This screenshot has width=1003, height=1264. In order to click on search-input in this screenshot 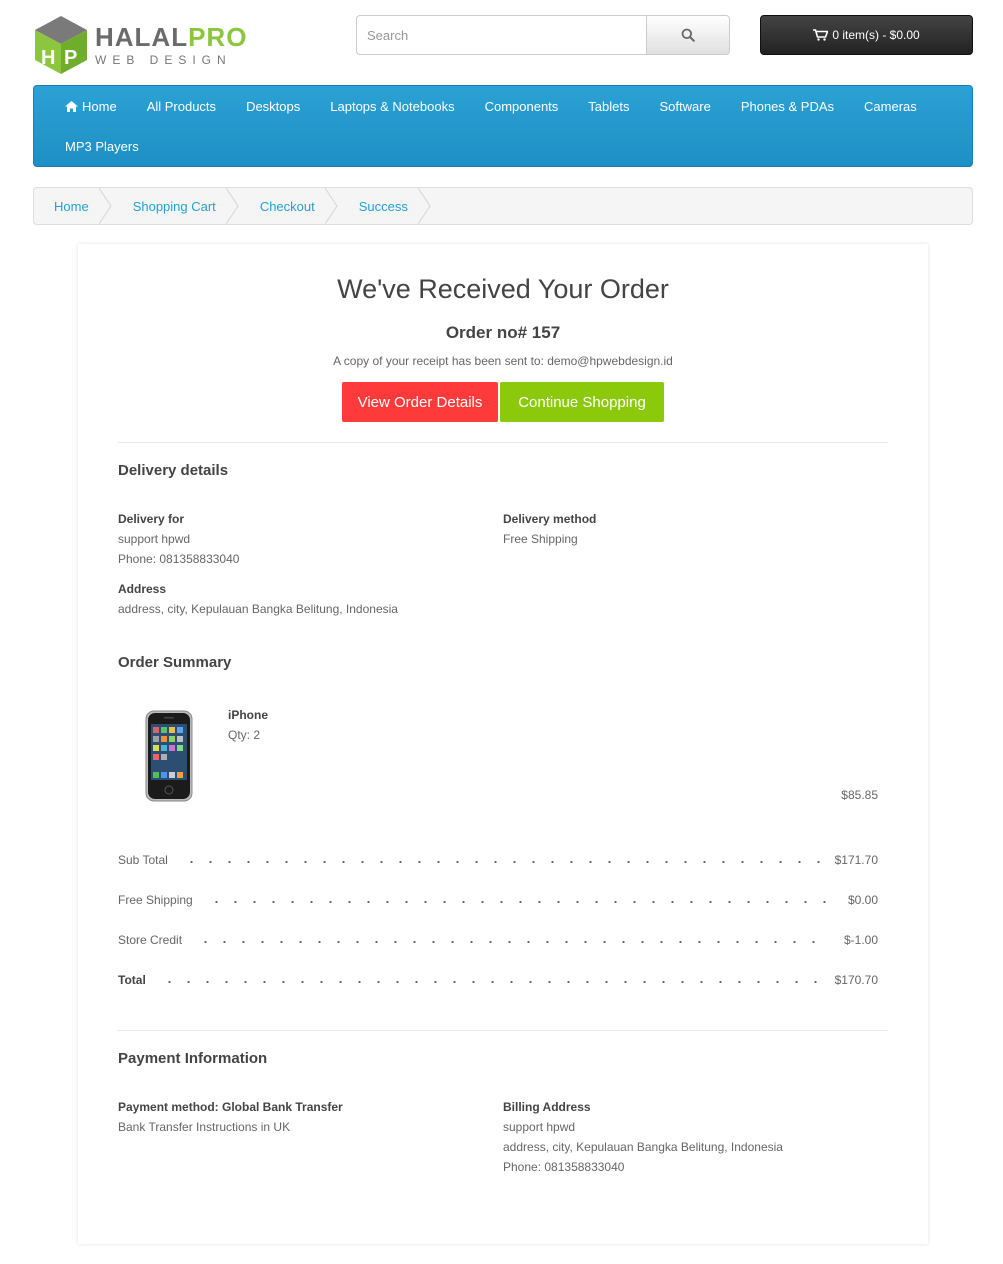, I will do `click(501, 35)`.